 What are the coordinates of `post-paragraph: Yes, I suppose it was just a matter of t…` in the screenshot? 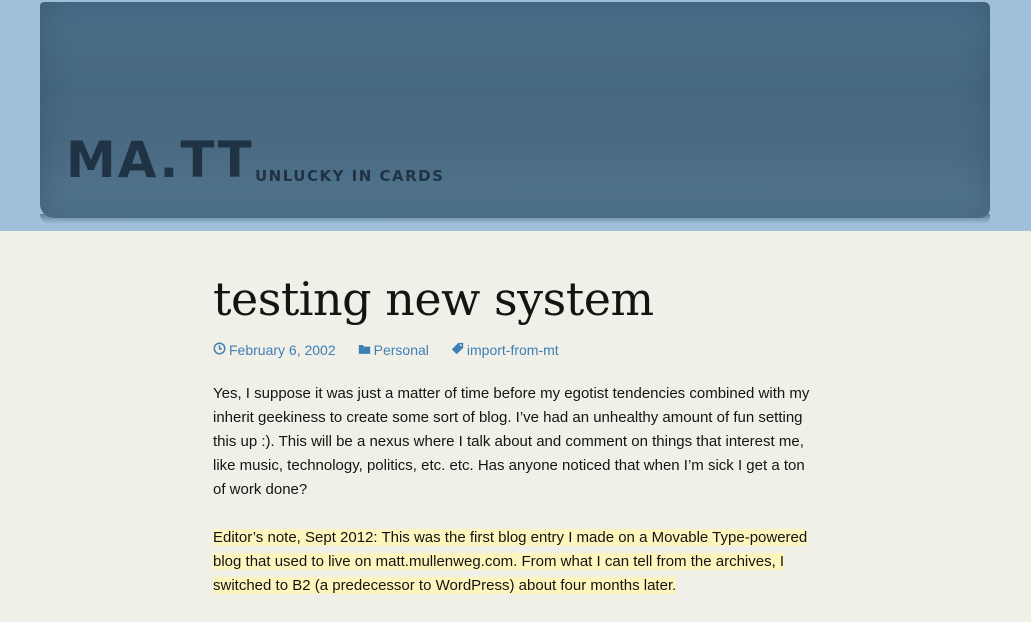 It's located at (511, 441).